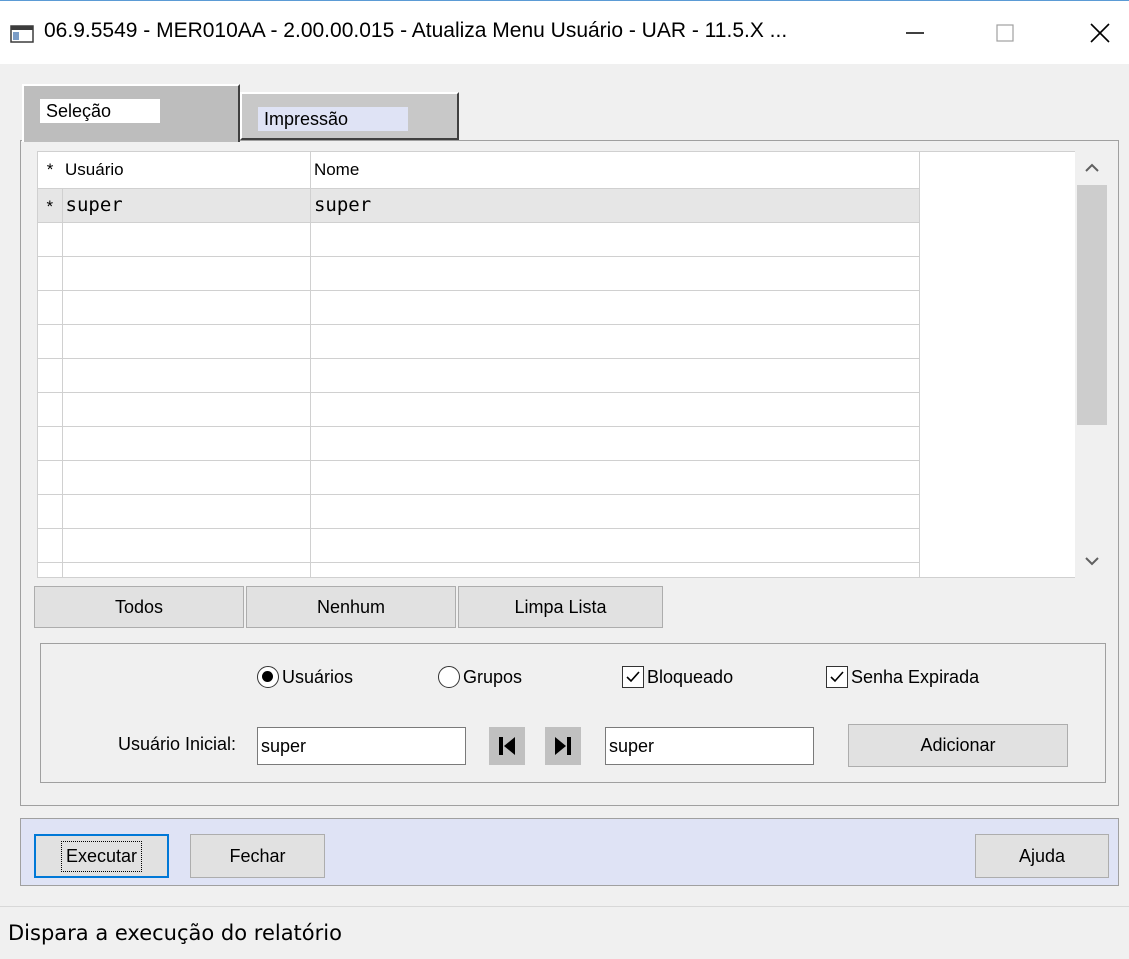 The height and width of the screenshot is (959, 1129). I want to click on checkbox-bloqueado-box, so click(633, 677).